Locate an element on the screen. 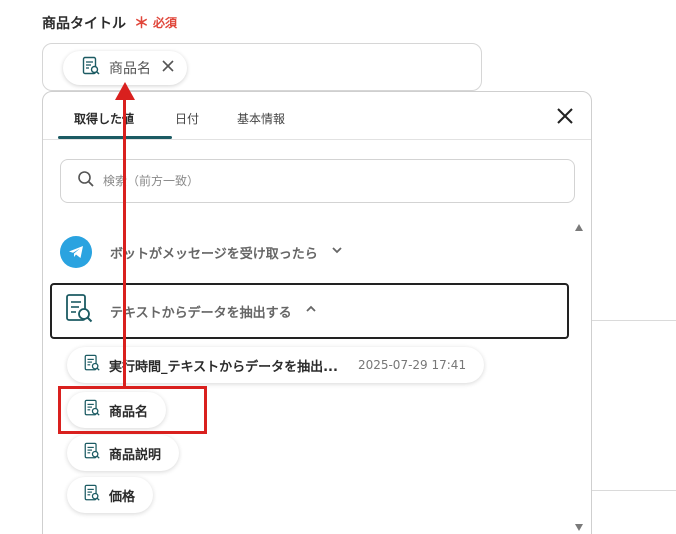 This screenshot has width=676, height=534. selected-chip-label: 商品名 is located at coordinates (130, 69).